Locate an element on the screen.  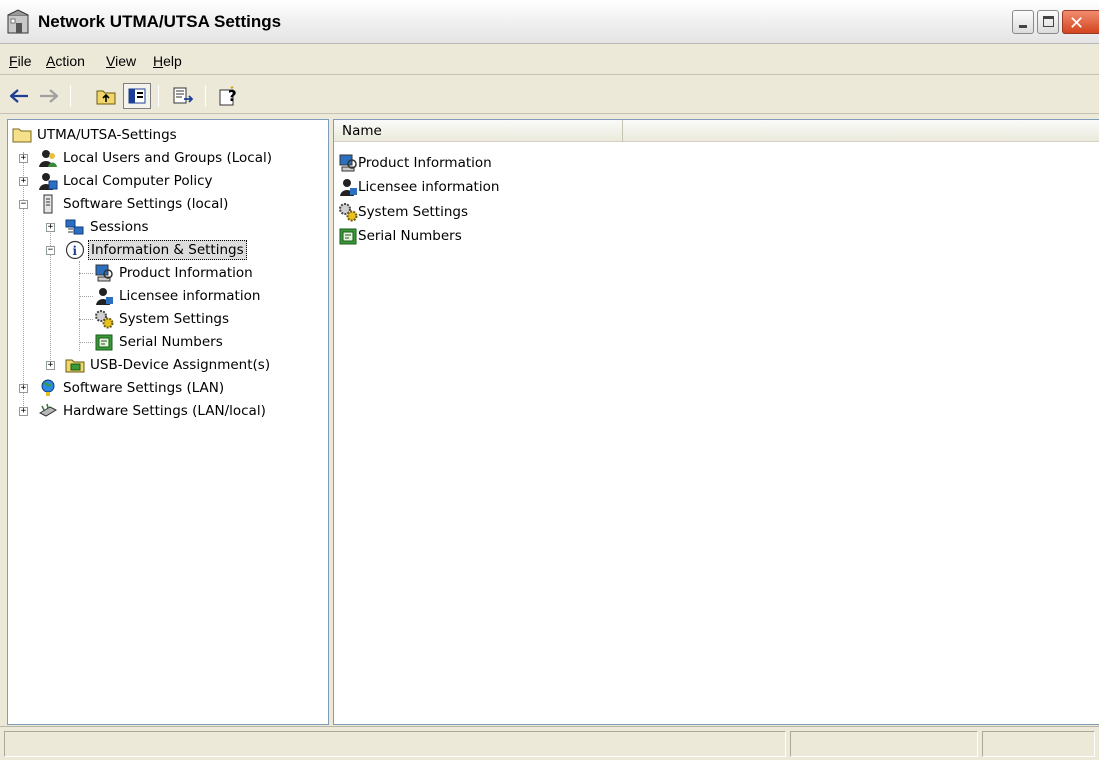
tree-item-serial-numbers: Serial Numbers is located at coordinates (159, 342).